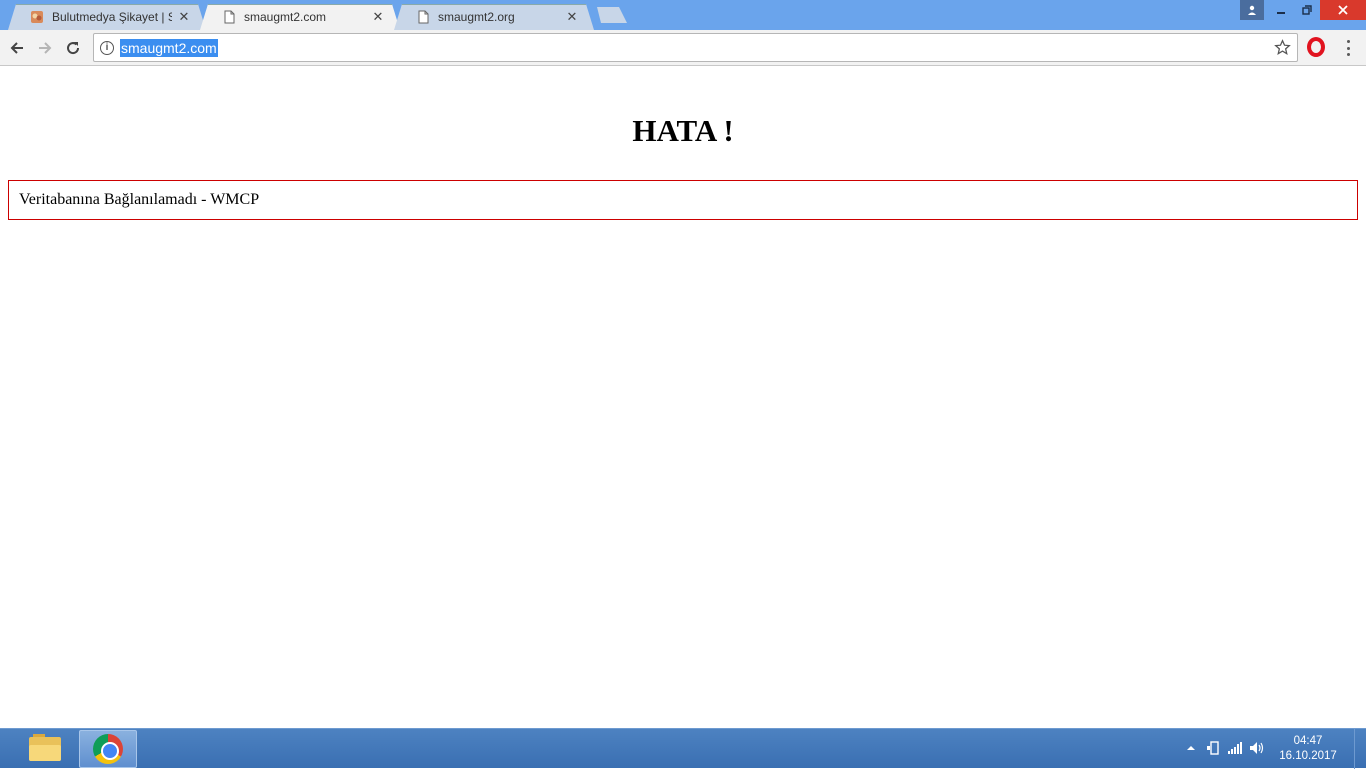 The height and width of the screenshot is (769, 1366). I want to click on arrow-left-icon, so click(16, 48).